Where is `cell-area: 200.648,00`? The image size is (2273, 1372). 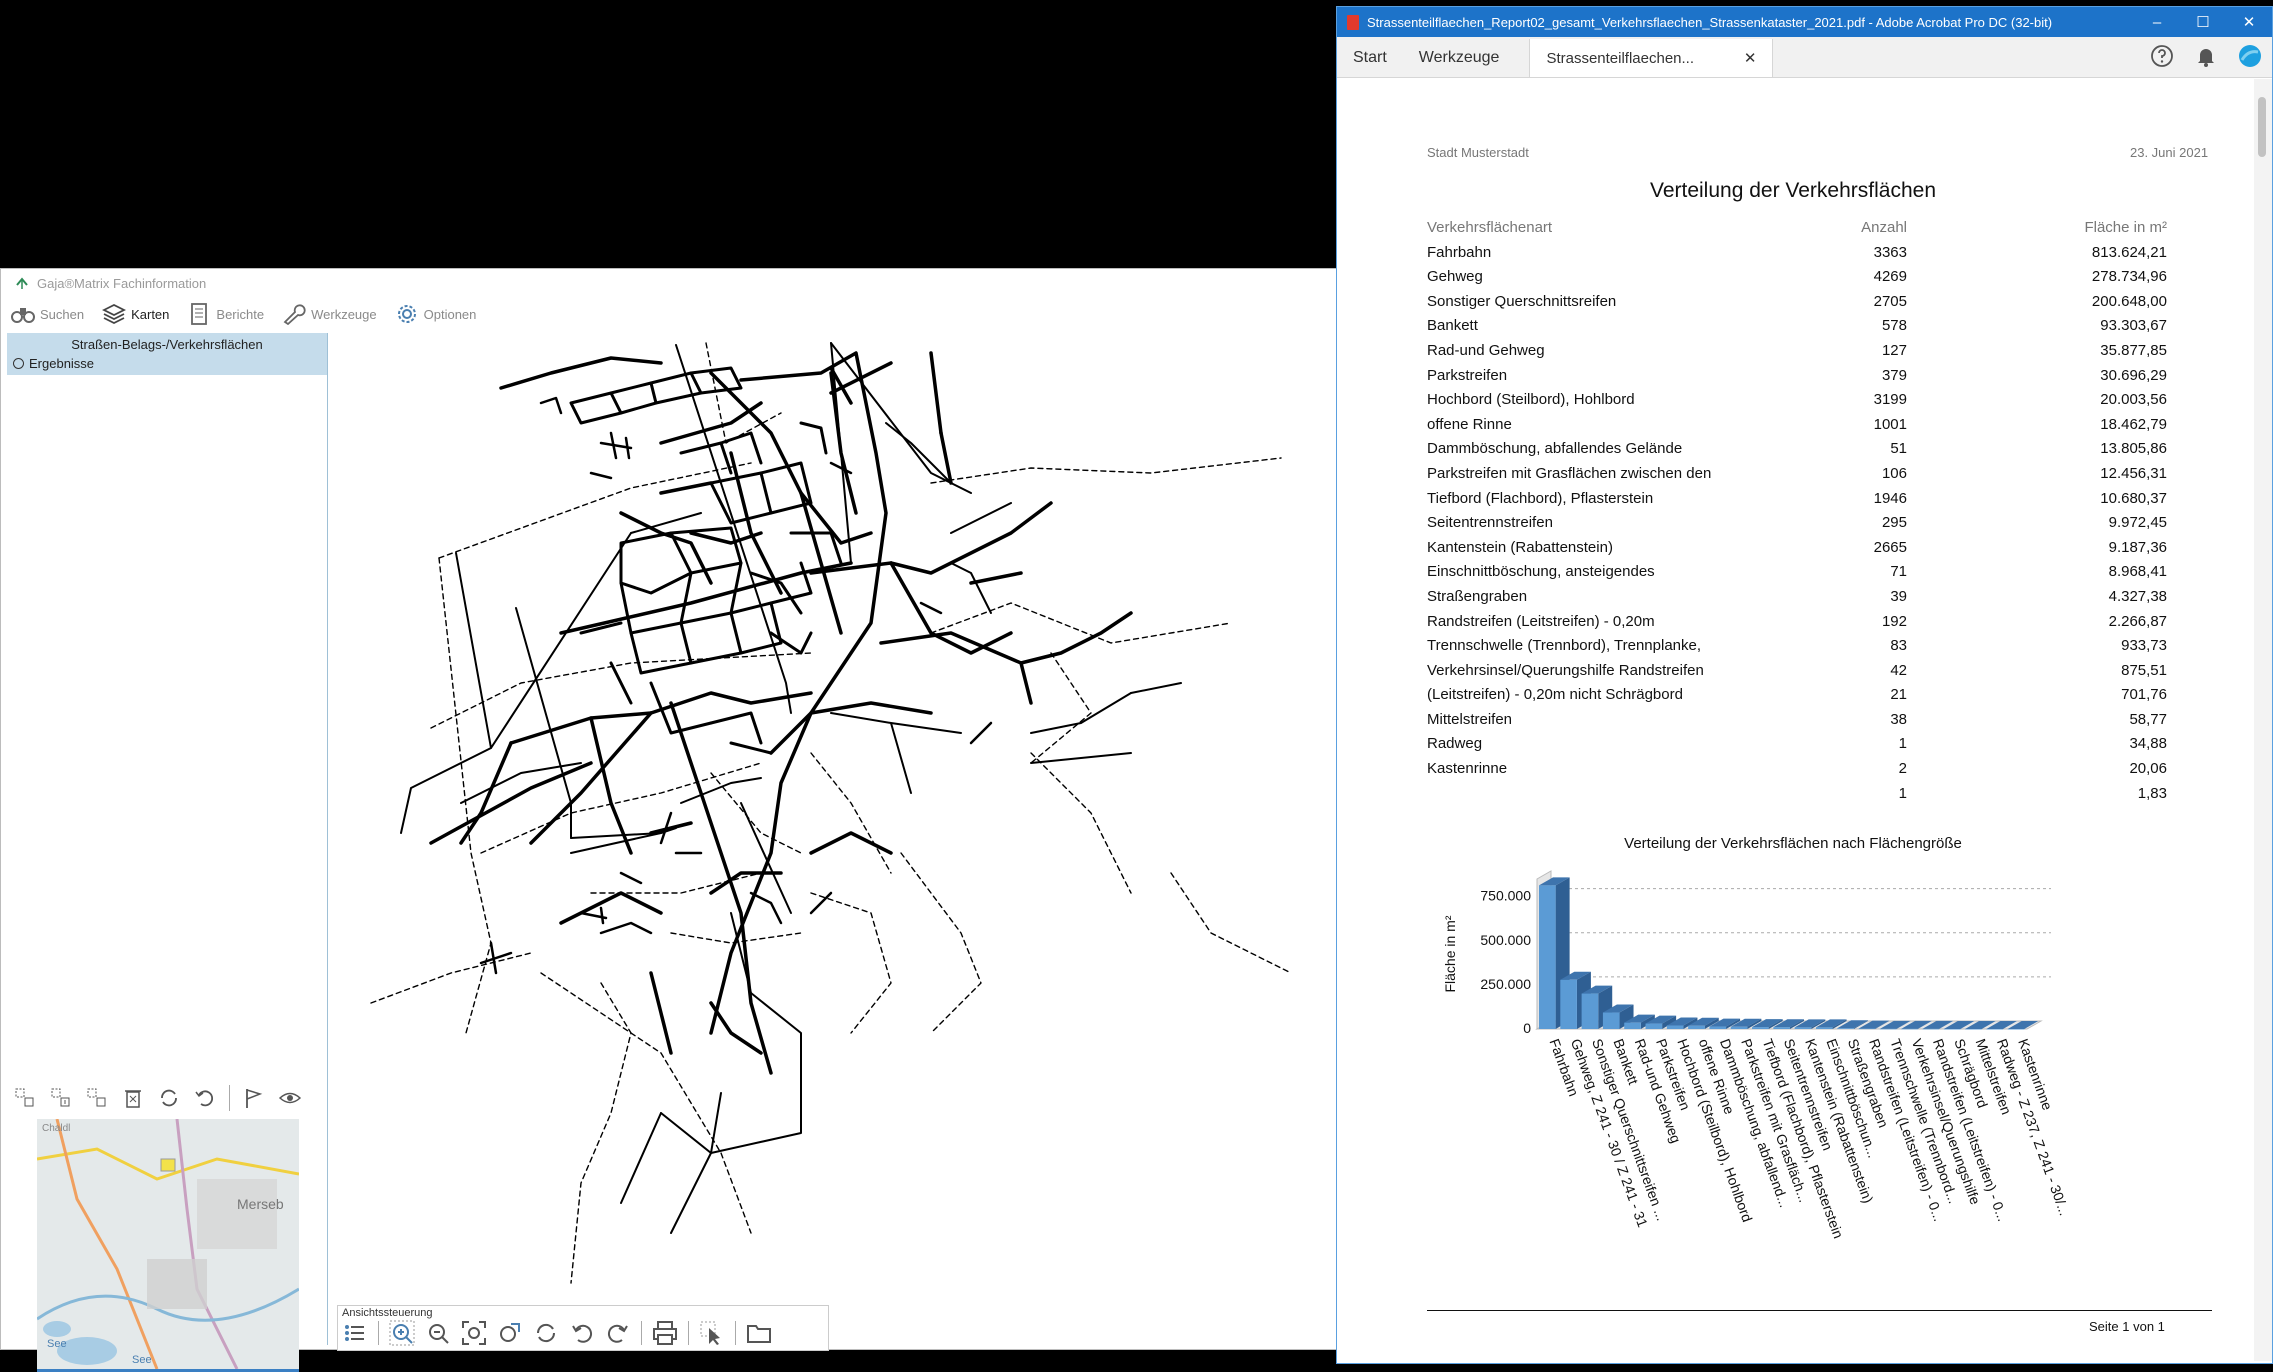
cell-area: 200.648,00 is located at coordinates (2129, 301).